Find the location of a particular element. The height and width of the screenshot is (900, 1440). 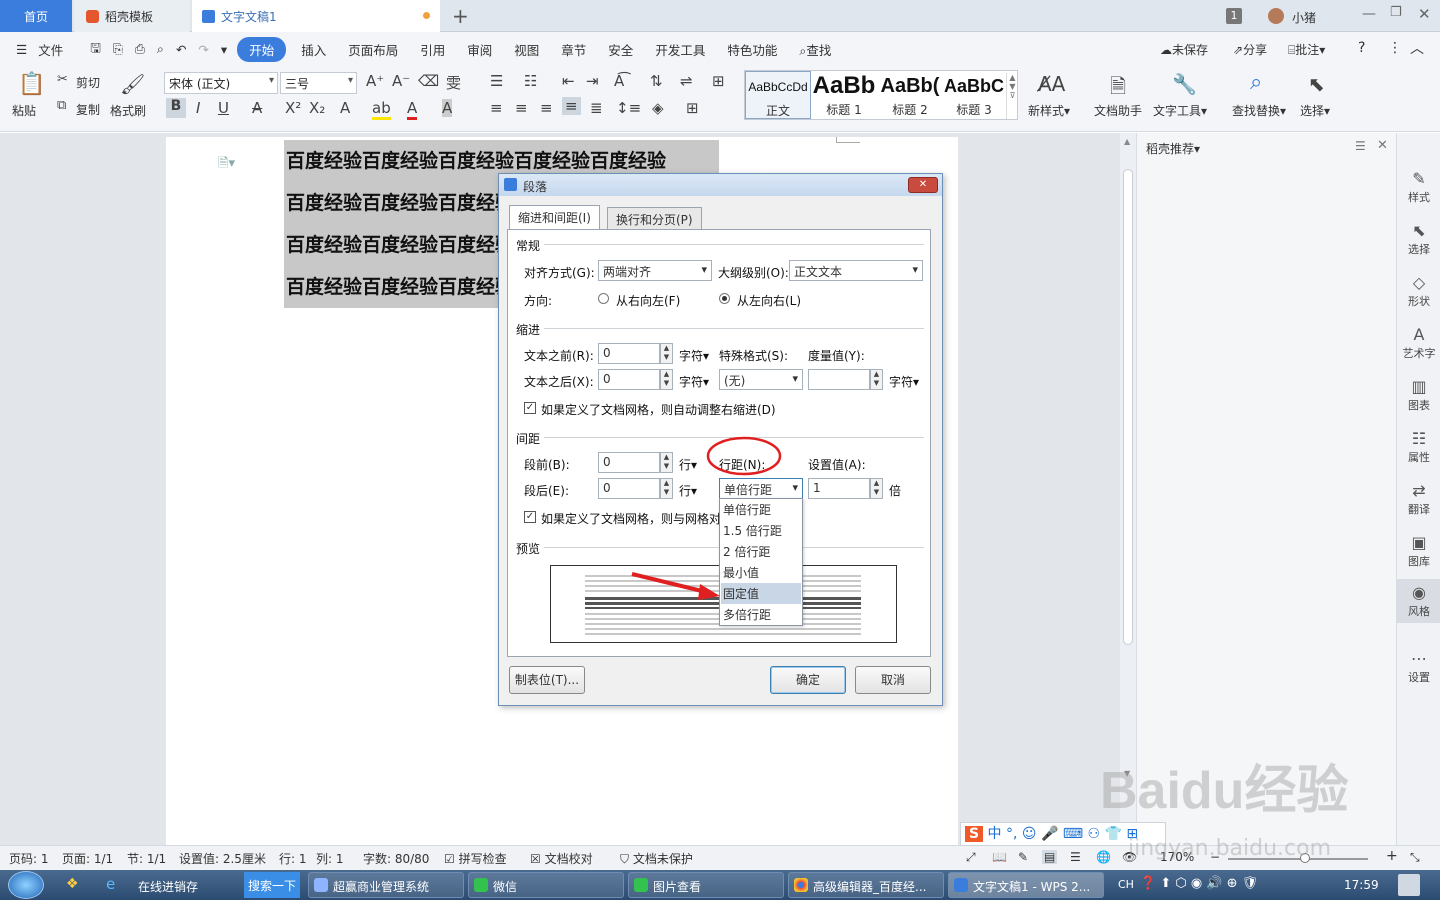

proofread-icon: ☒ is located at coordinates (535, 859).